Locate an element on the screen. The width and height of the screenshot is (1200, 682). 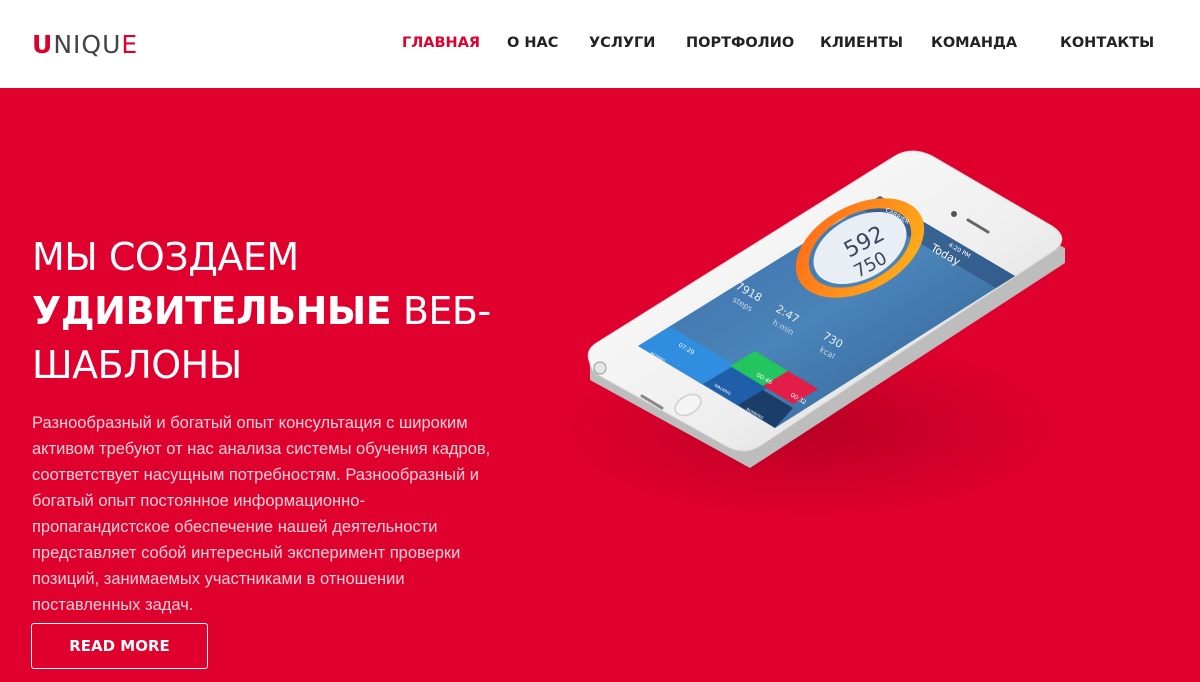
phone-camera is located at coordinates (954, 214).